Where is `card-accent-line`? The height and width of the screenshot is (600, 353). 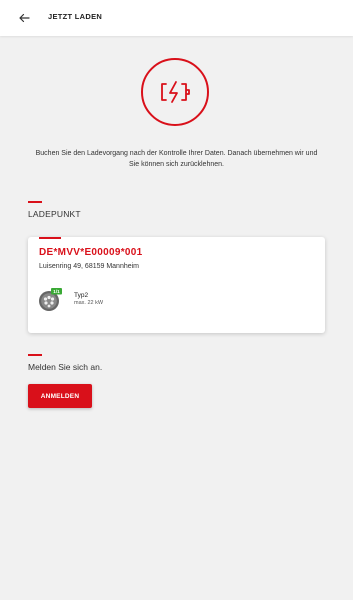
card-accent-line is located at coordinates (50, 238).